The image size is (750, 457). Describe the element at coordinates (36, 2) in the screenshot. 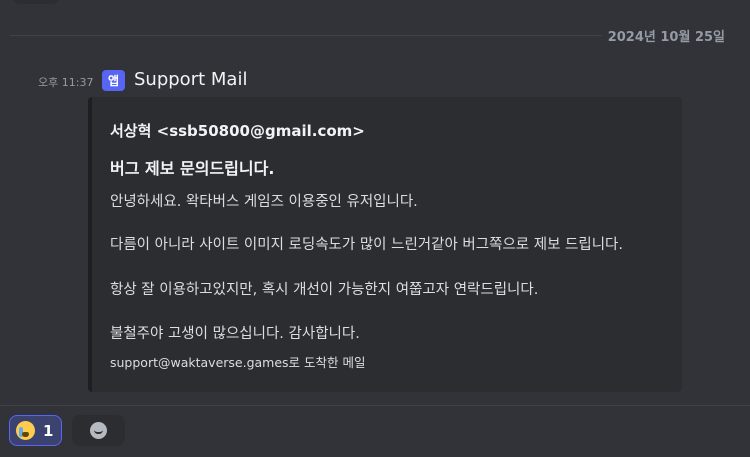

I see `previous-reaction-chip` at that location.